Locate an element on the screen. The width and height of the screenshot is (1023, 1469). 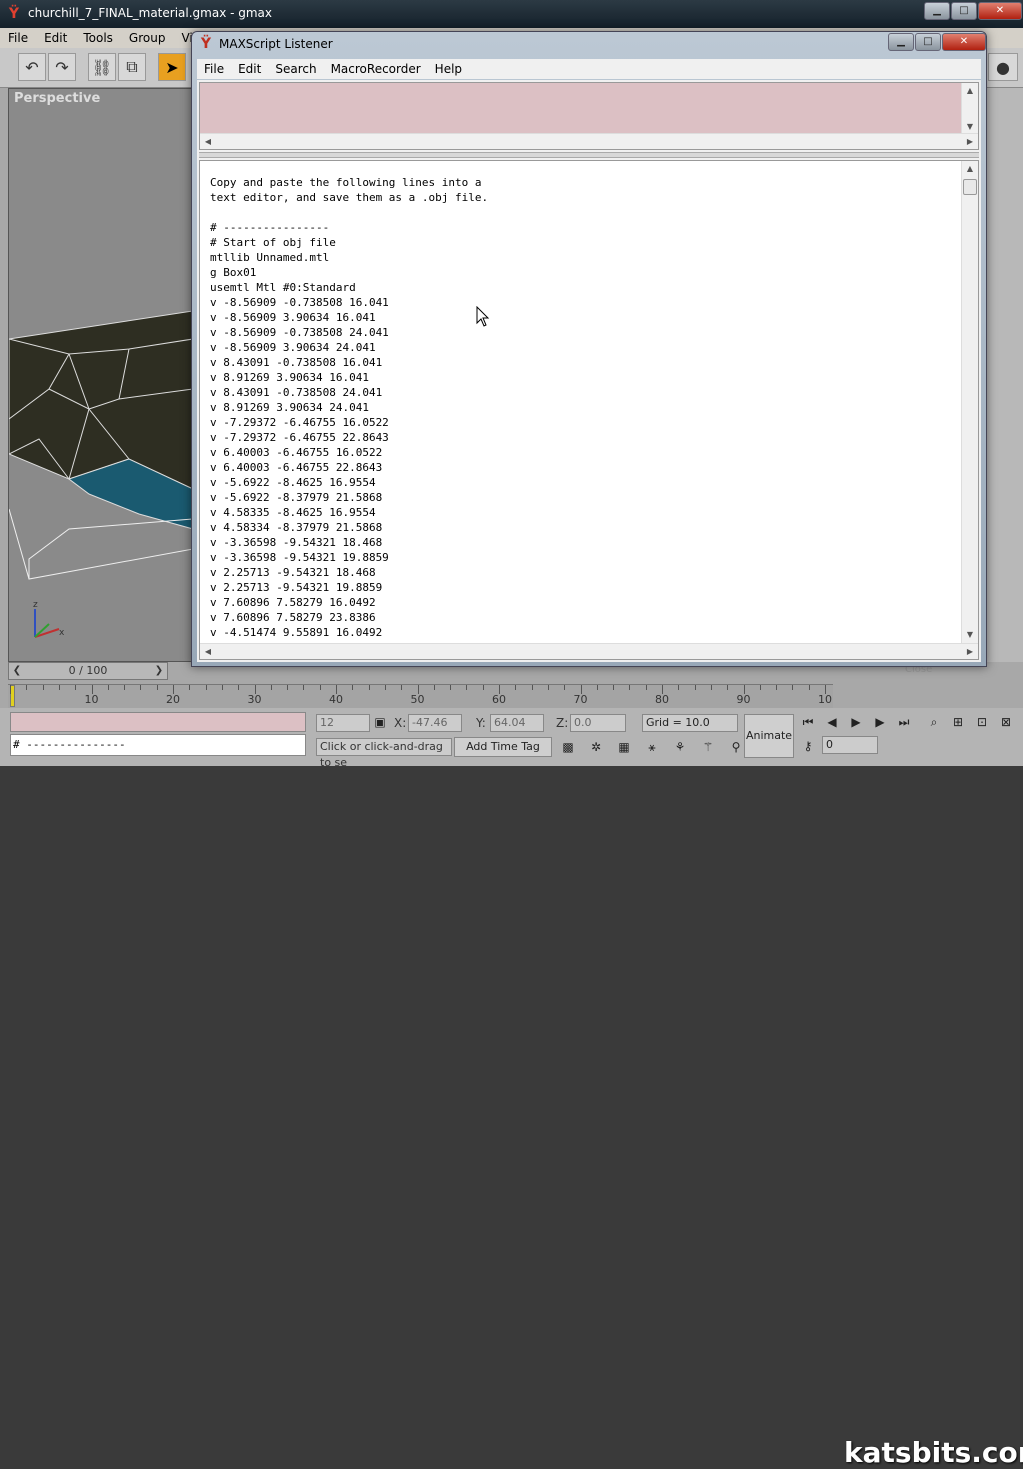
minimize-button: ▁ is located at coordinates (937, 11).